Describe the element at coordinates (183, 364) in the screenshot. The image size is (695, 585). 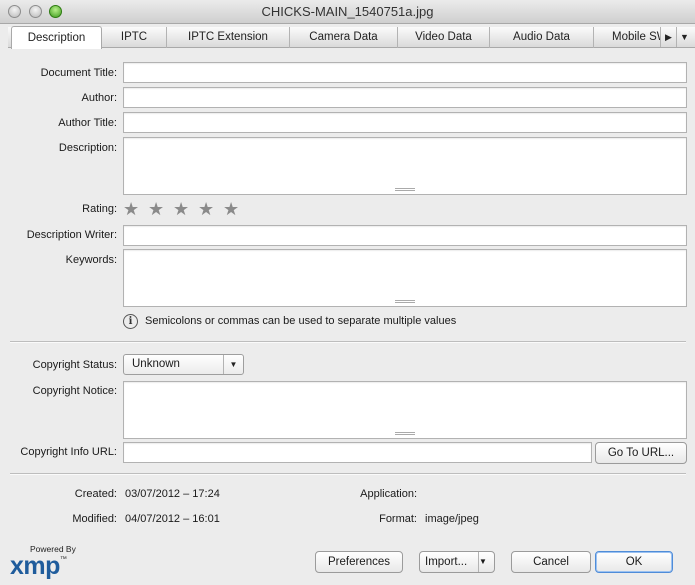
I see `copyright-status-select: Unknown ▼` at that location.